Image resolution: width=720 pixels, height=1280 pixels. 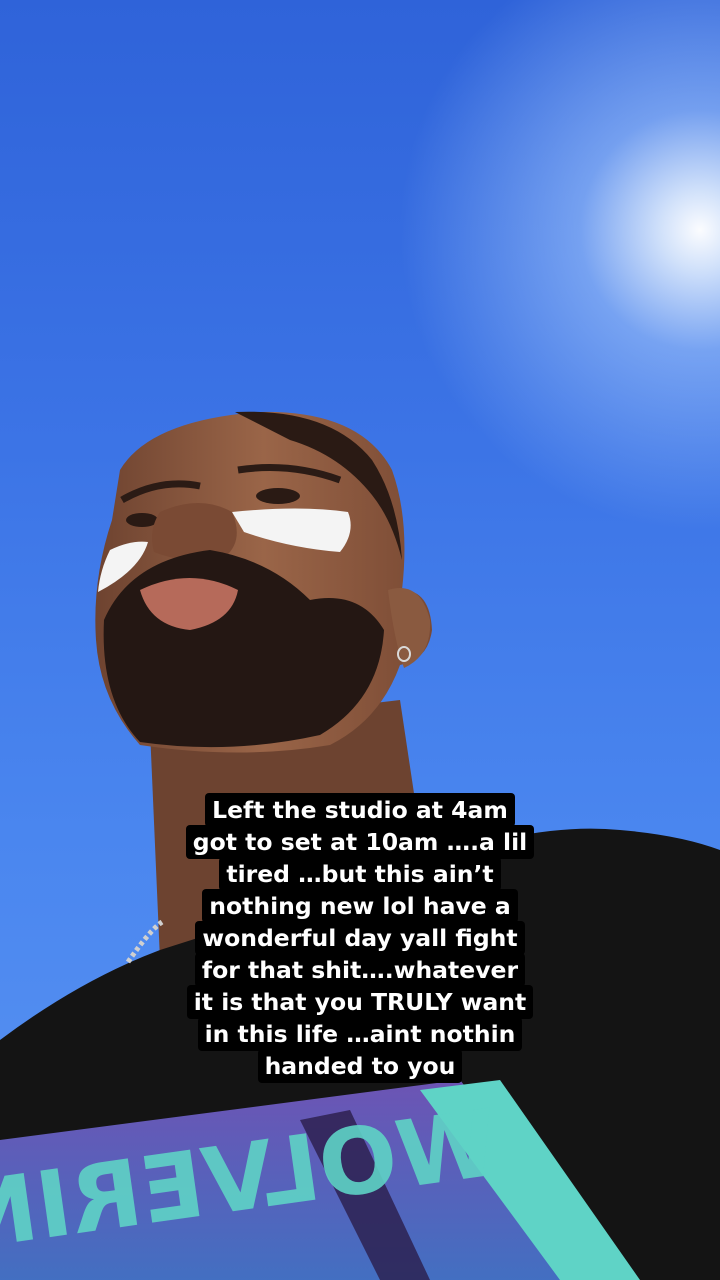 I want to click on caption-line: got to set at 10am ….a lil, so click(x=360, y=842).